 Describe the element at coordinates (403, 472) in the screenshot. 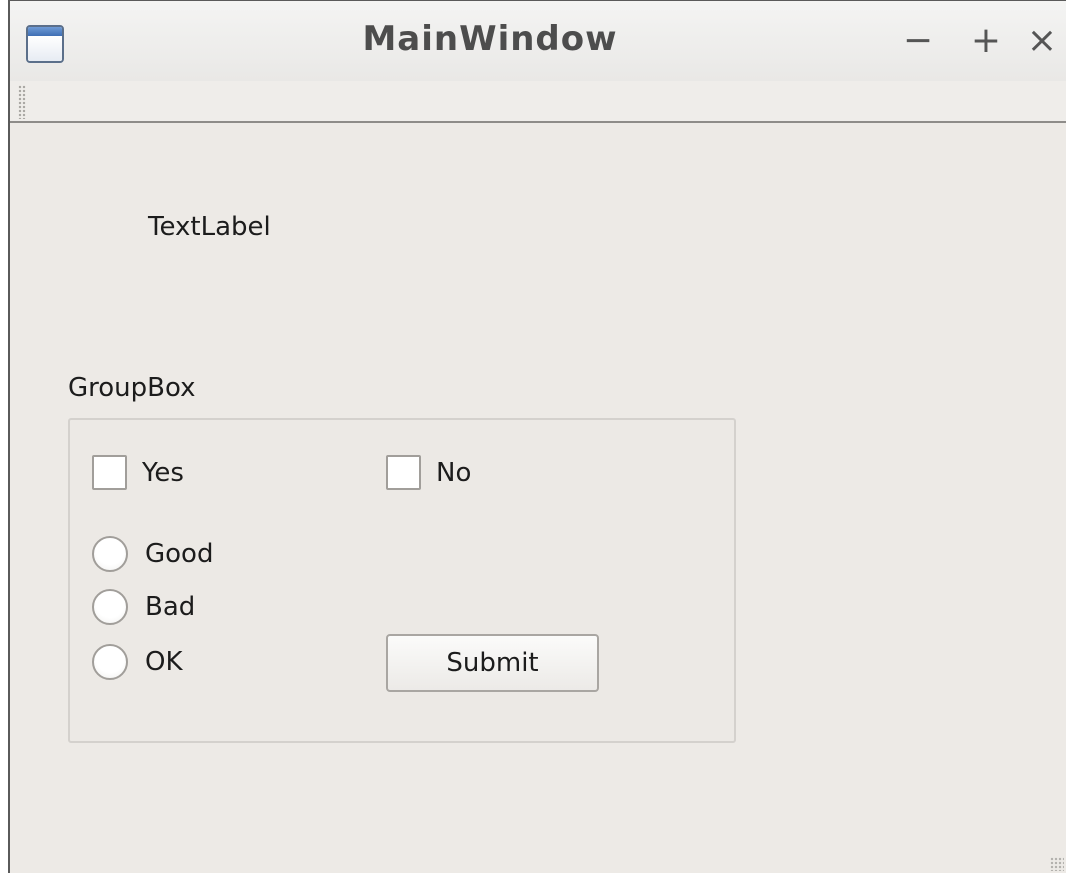

I see `checkbox-no-box` at that location.